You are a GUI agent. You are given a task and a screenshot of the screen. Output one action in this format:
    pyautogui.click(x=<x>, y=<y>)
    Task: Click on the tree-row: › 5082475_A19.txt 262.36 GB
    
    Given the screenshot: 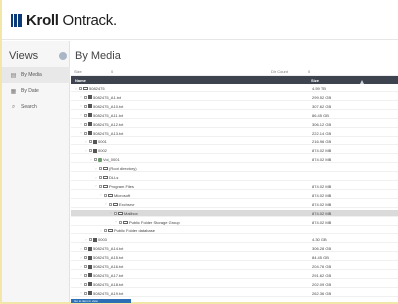 What is the action you would take?
    pyautogui.click(x=234, y=293)
    